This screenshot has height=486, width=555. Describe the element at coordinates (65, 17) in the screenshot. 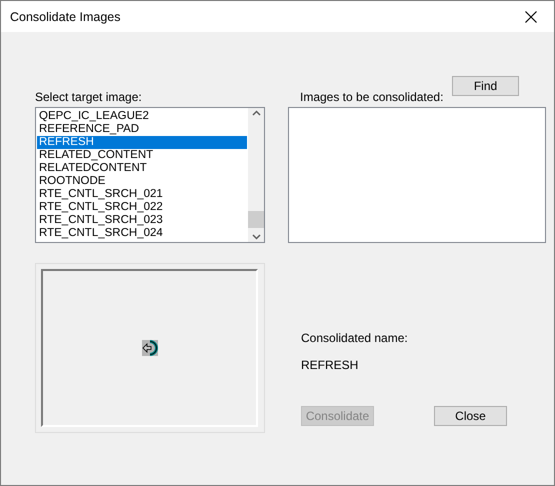

I see `window-title: Consolidate Images` at that location.